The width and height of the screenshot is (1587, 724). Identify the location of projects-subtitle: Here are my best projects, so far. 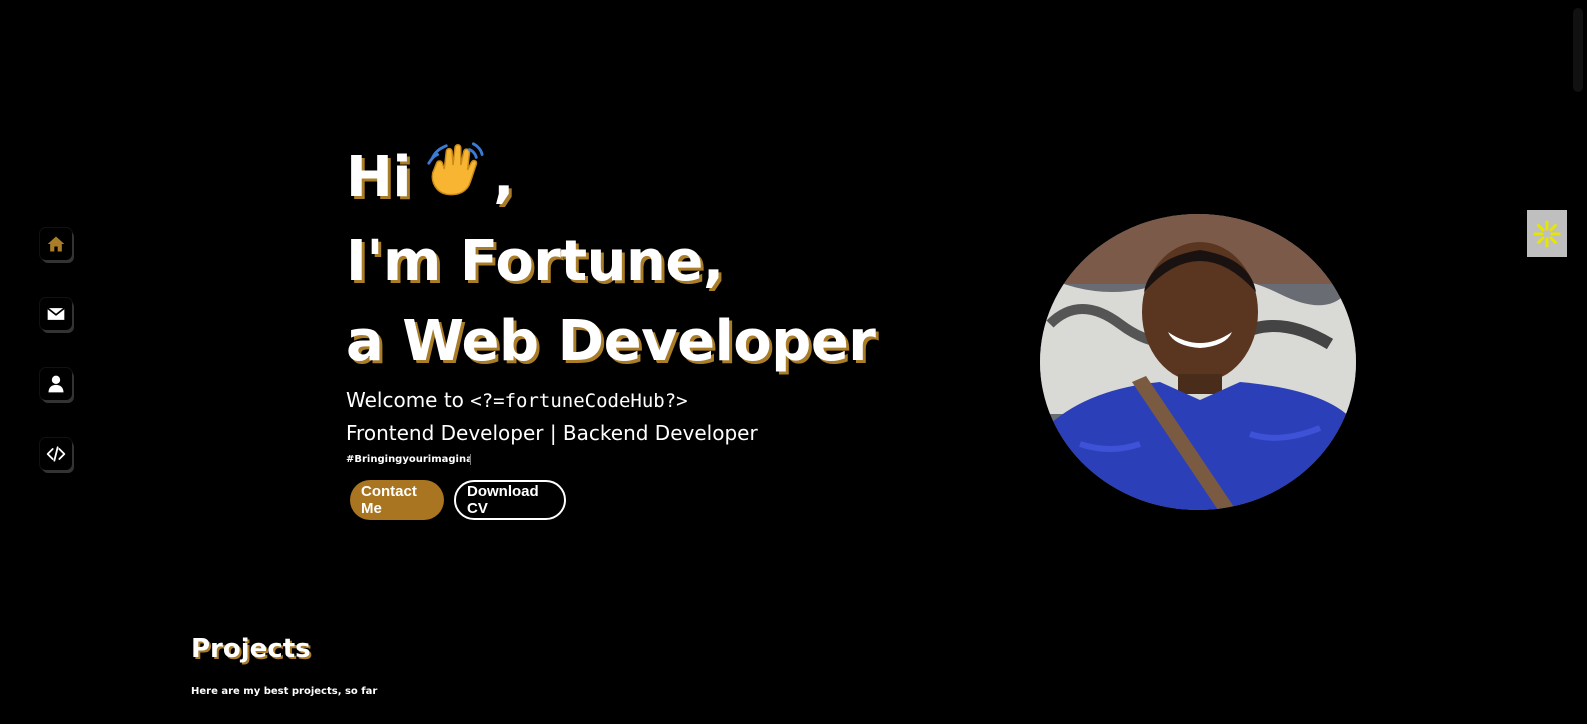
(284, 691).